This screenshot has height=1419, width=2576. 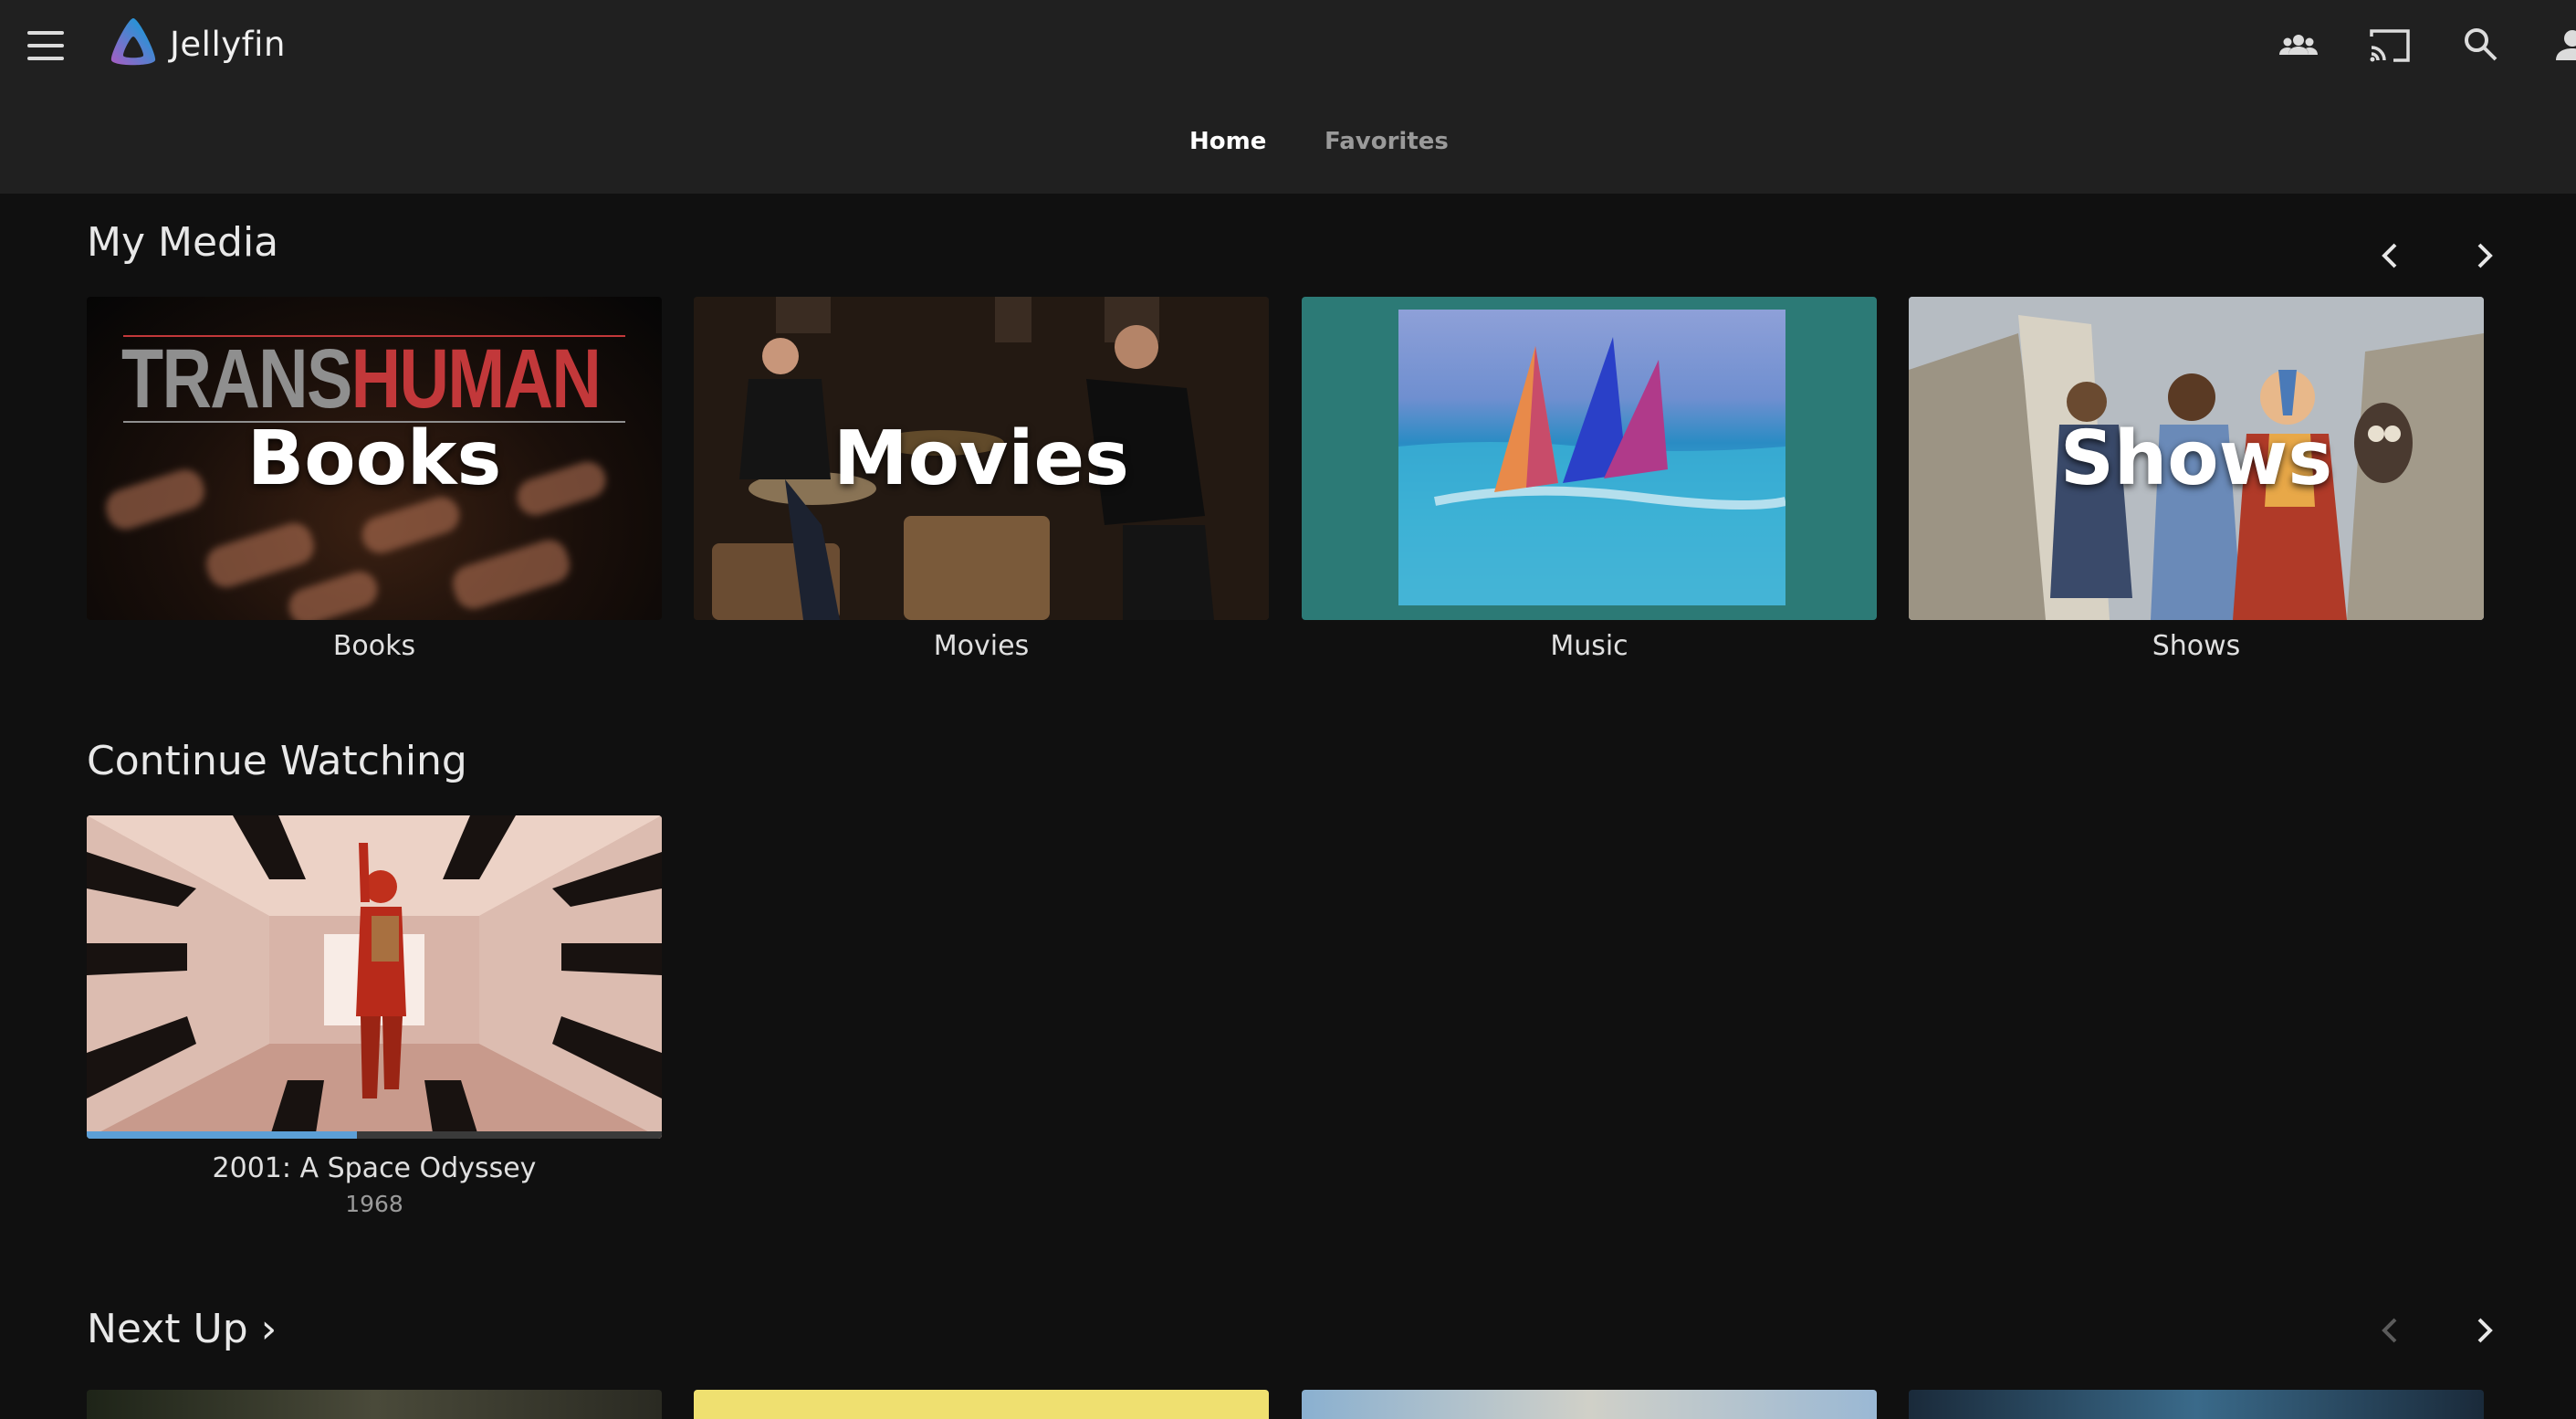 I want to click on next-up-label: Next Up, so click(x=168, y=1329).